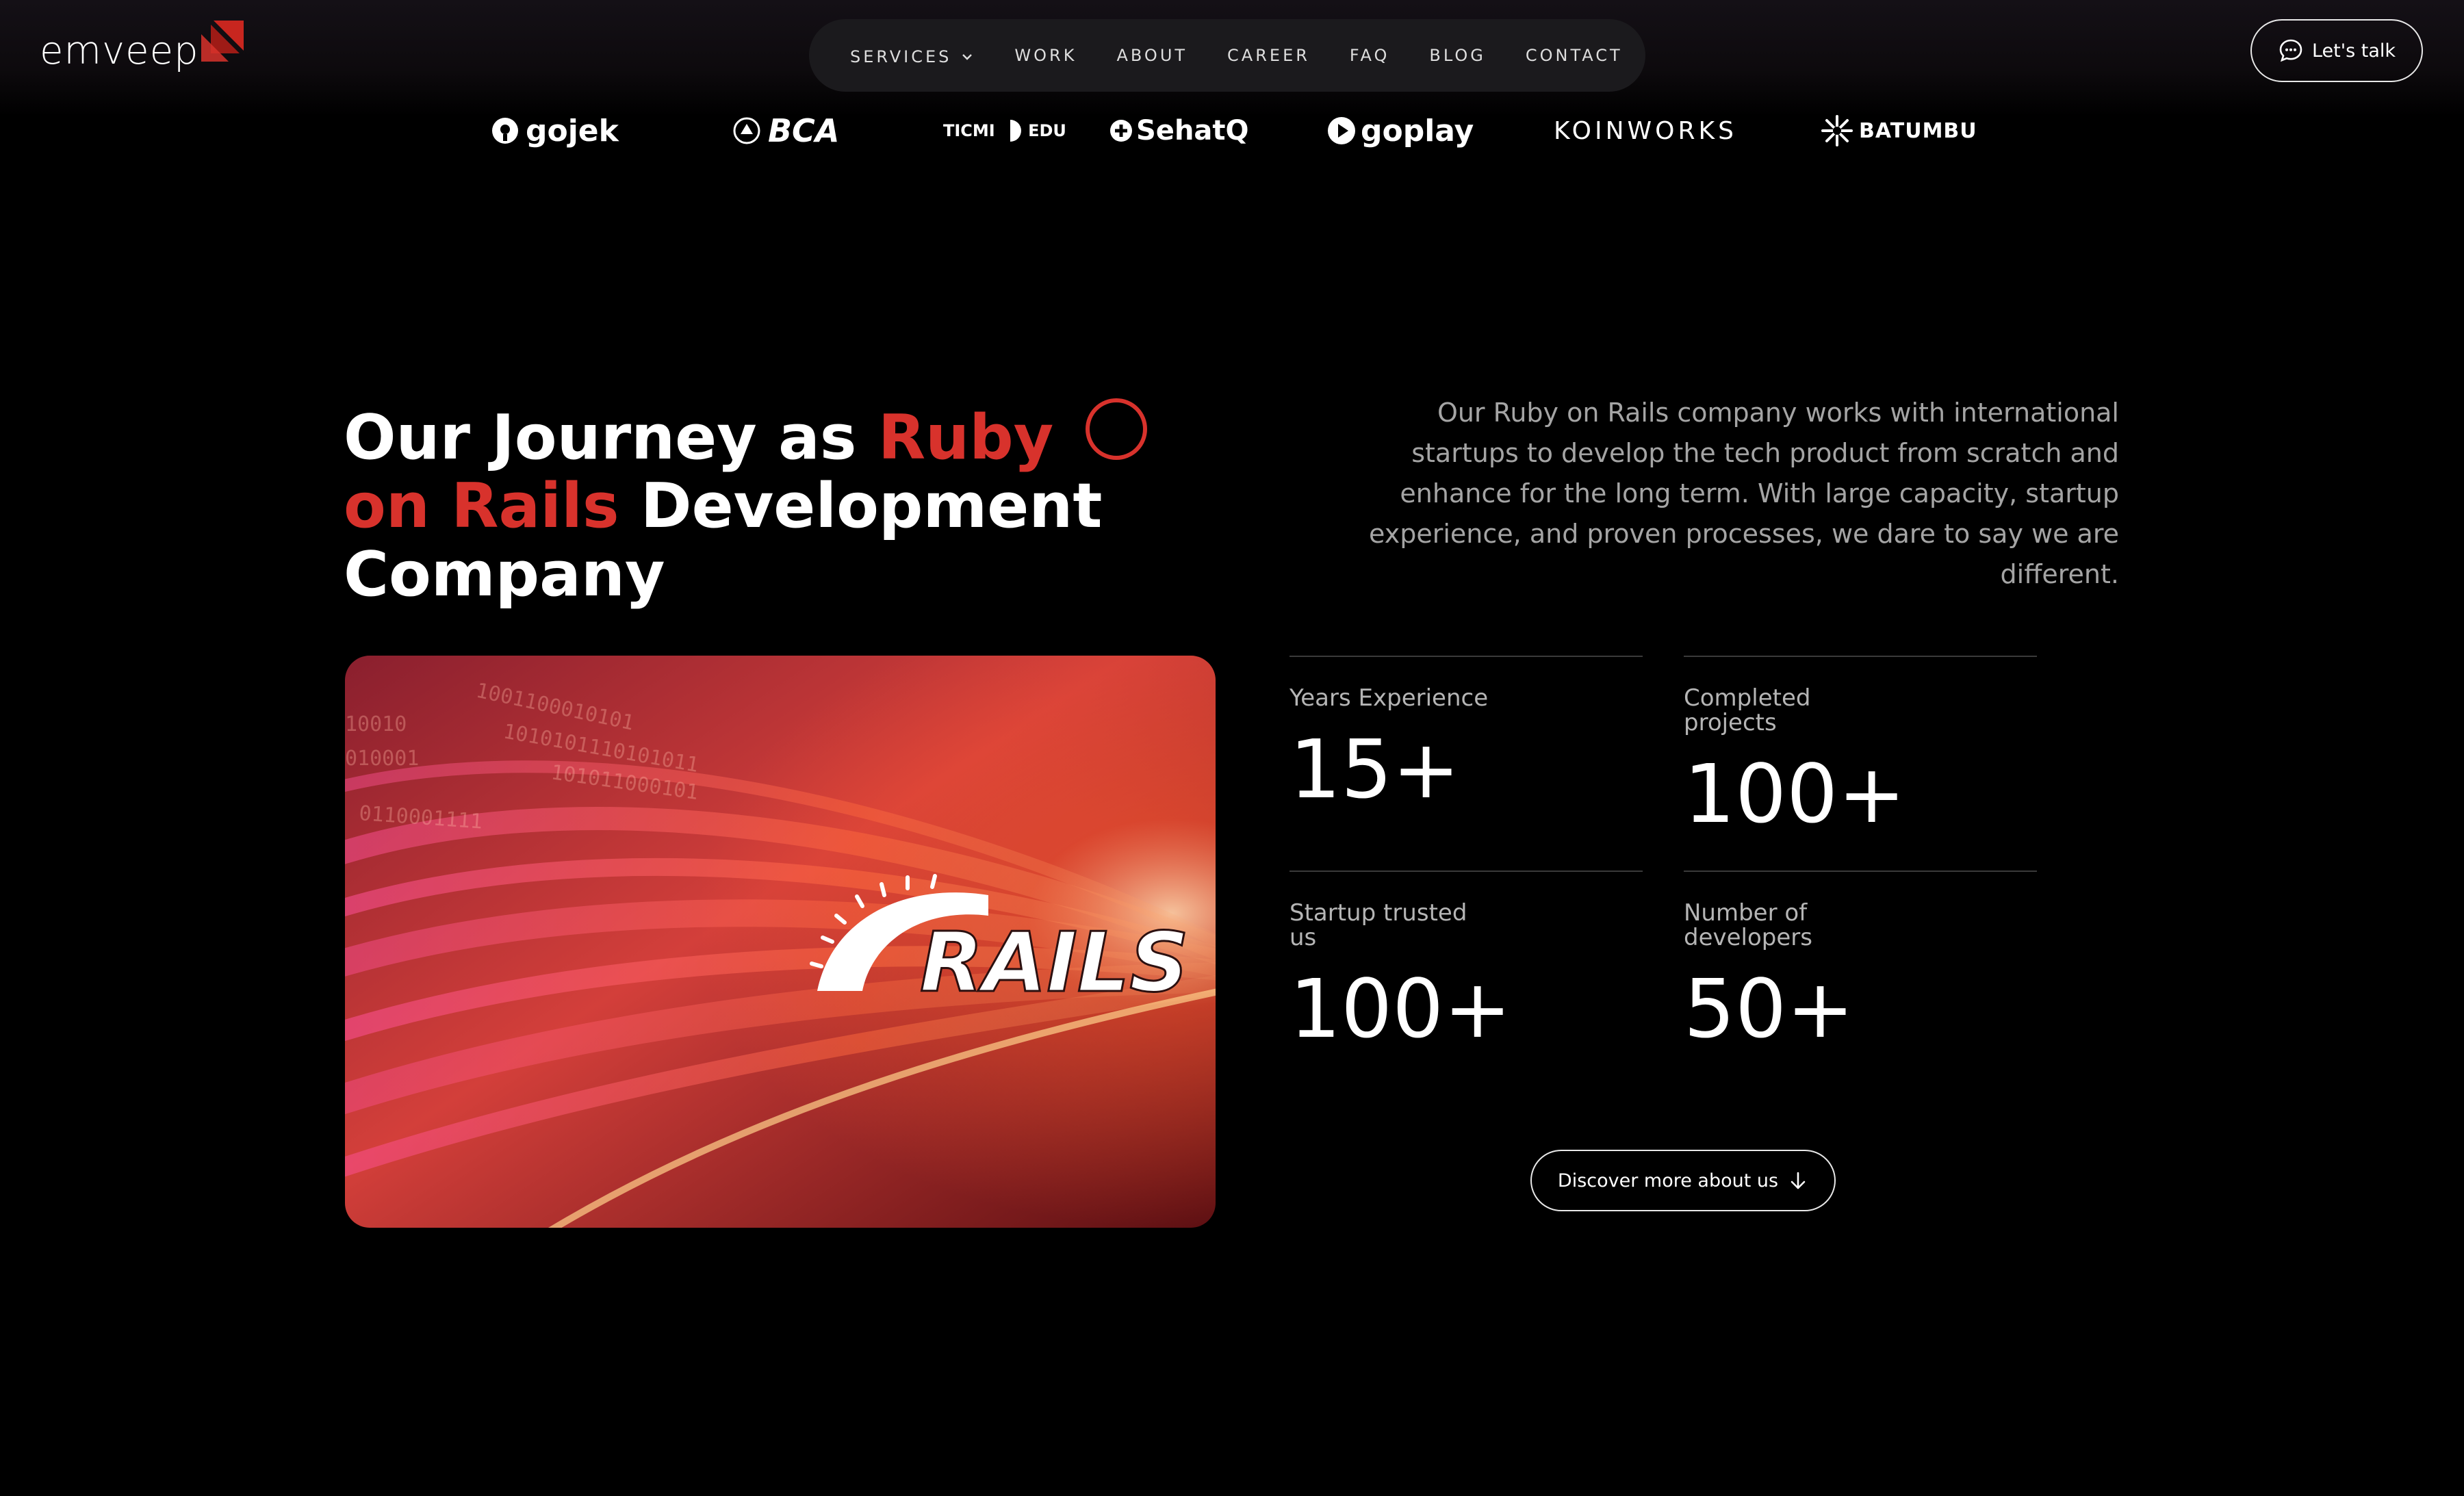  Describe the element at coordinates (1400, 130) in the screenshot. I see `client-logo-goplay: goplay` at that location.